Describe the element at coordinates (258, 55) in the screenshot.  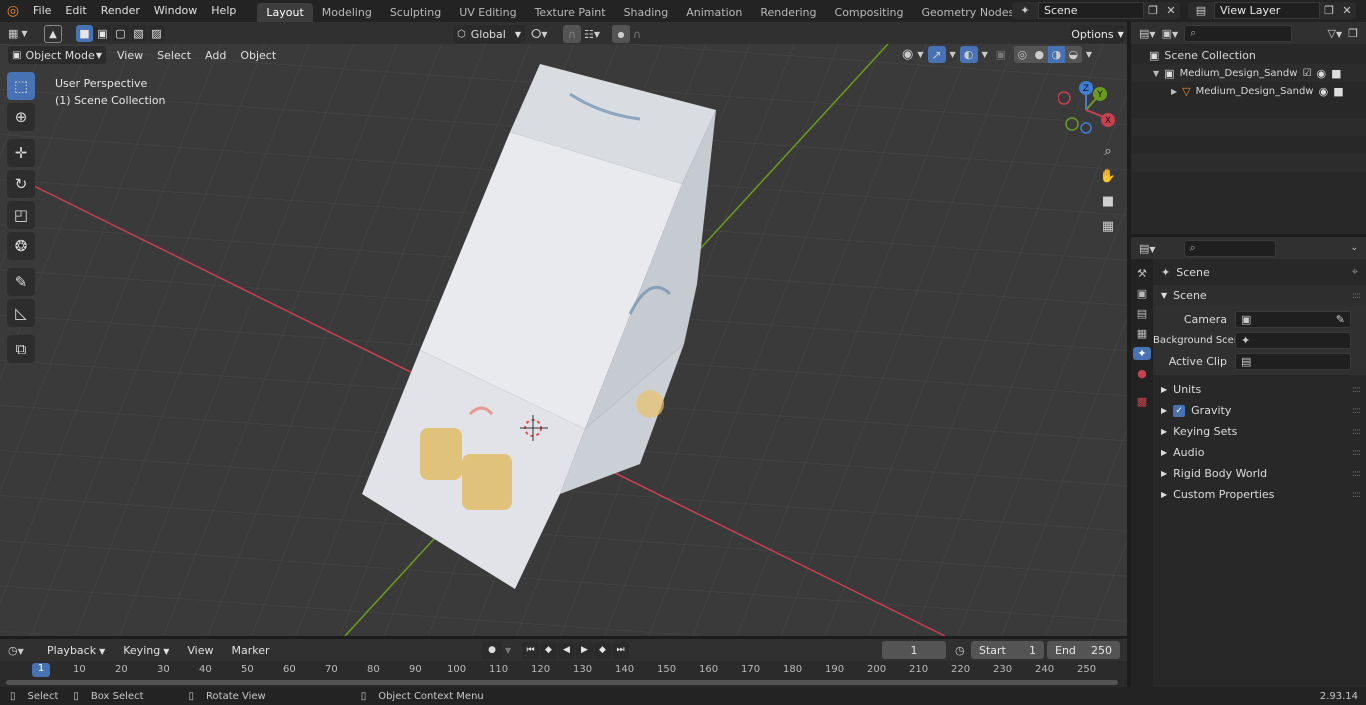
I see `viewport-menu-object: Object` at that location.